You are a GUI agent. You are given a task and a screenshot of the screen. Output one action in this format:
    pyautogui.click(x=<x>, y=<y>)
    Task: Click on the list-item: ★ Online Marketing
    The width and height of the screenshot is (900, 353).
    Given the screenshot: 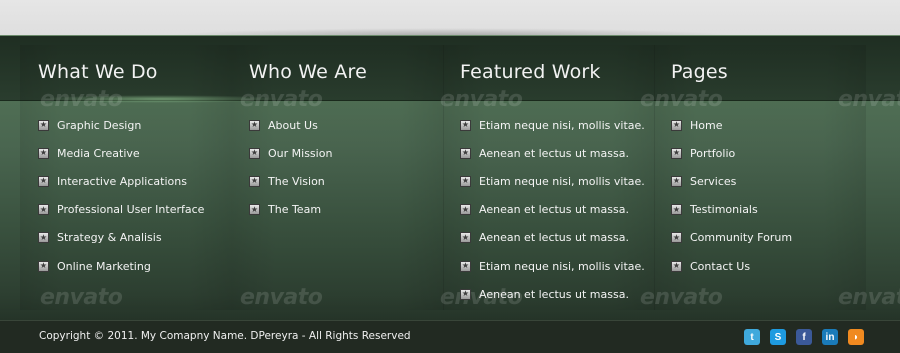 What is the action you would take?
    pyautogui.click(x=121, y=266)
    